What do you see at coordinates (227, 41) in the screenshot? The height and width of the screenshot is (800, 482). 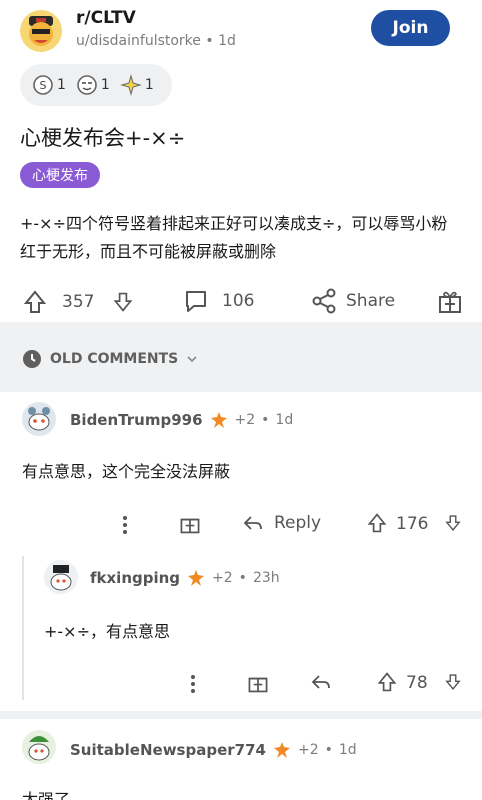 I see `post-age: 1d` at bounding box center [227, 41].